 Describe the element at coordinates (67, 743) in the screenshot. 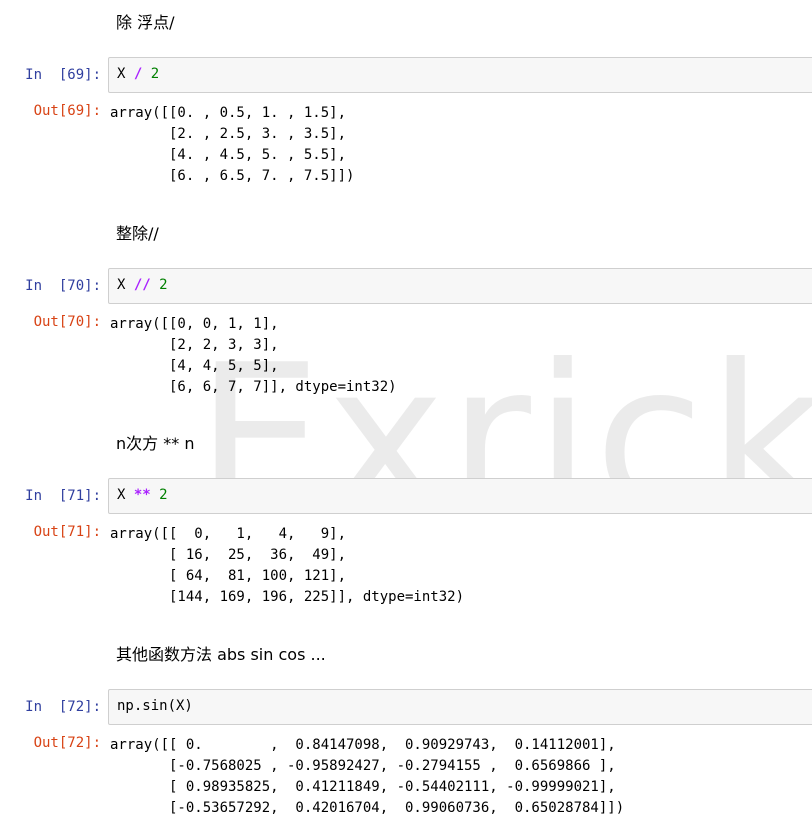

I see `out-prompt-72: Out[72]:` at that location.